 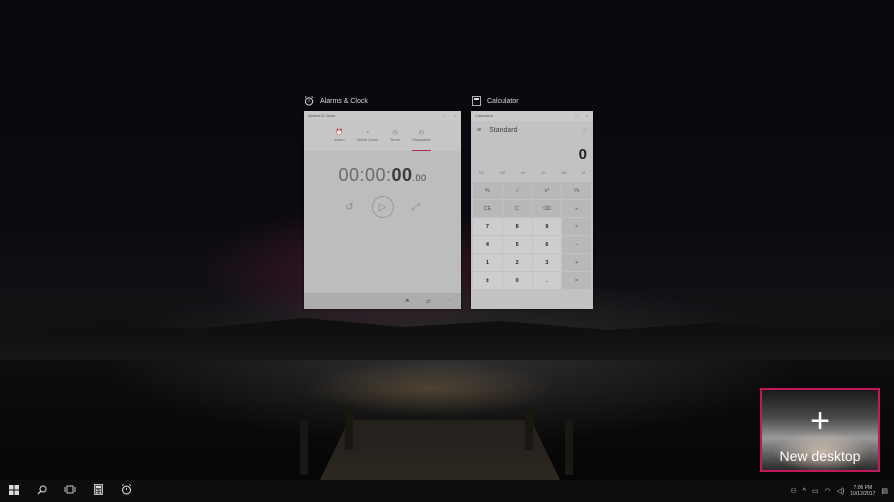 What do you see at coordinates (395, 140) in the screenshot?
I see `tab-timer: ◷ Timer` at bounding box center [395, 140].